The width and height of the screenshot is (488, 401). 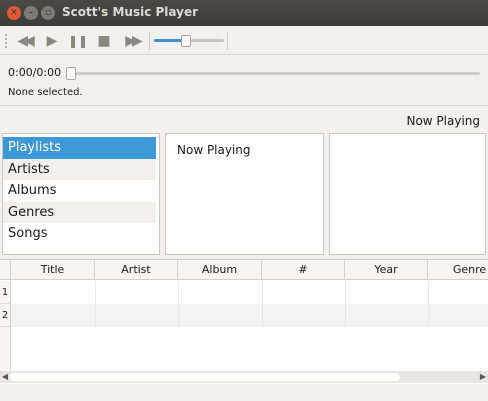 What do you see at coordinates (5, 315) in the screenshot?
I see `row-number: 2` at bounding box center [5, 315].